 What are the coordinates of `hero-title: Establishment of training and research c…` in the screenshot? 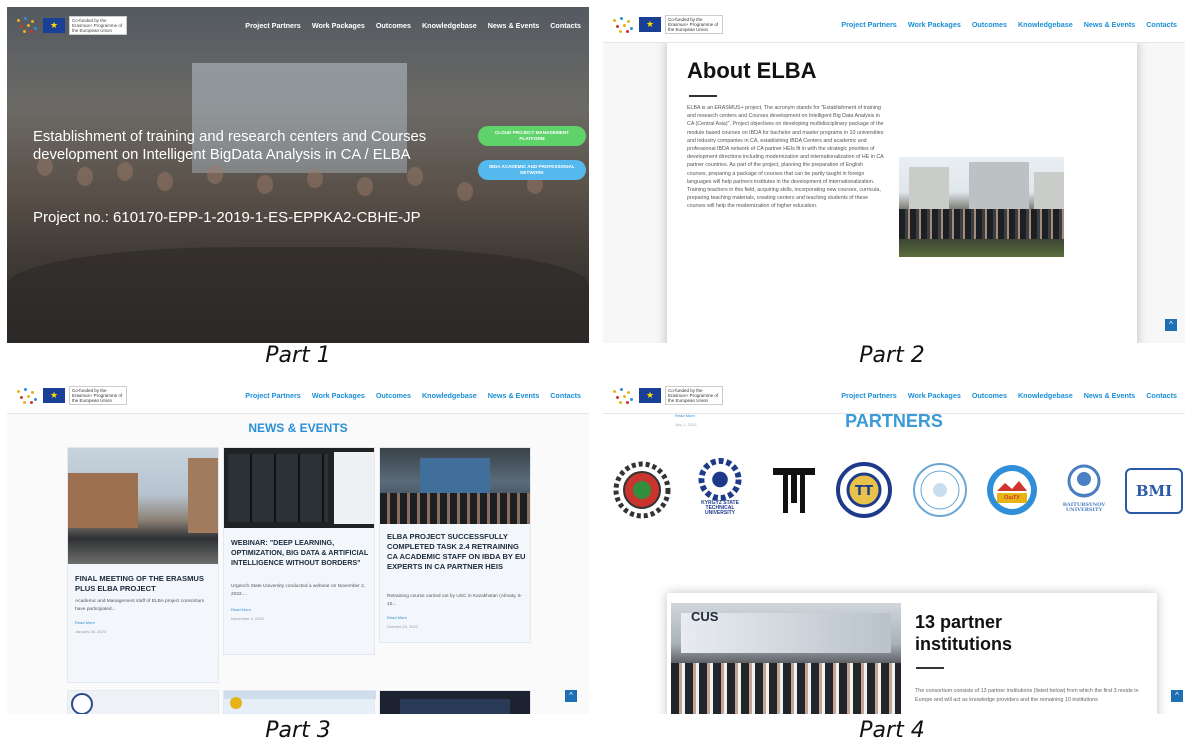 It's located at (230, 146).